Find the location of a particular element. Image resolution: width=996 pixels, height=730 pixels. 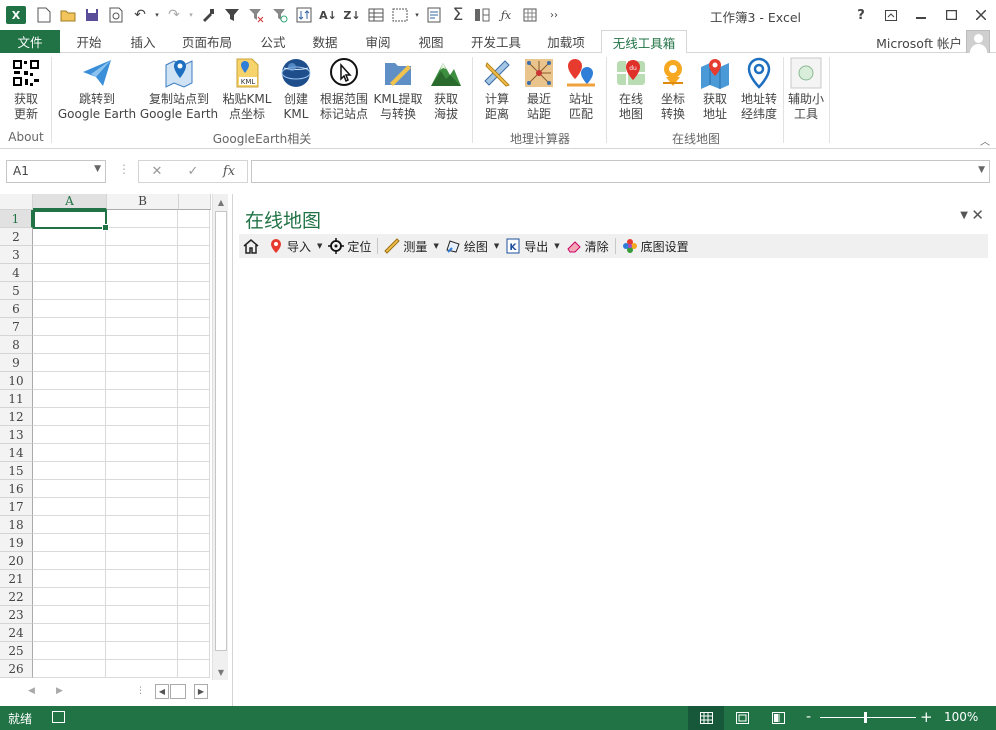

tab-page-layout: 页面布局 is located at coordinates (207, 41).